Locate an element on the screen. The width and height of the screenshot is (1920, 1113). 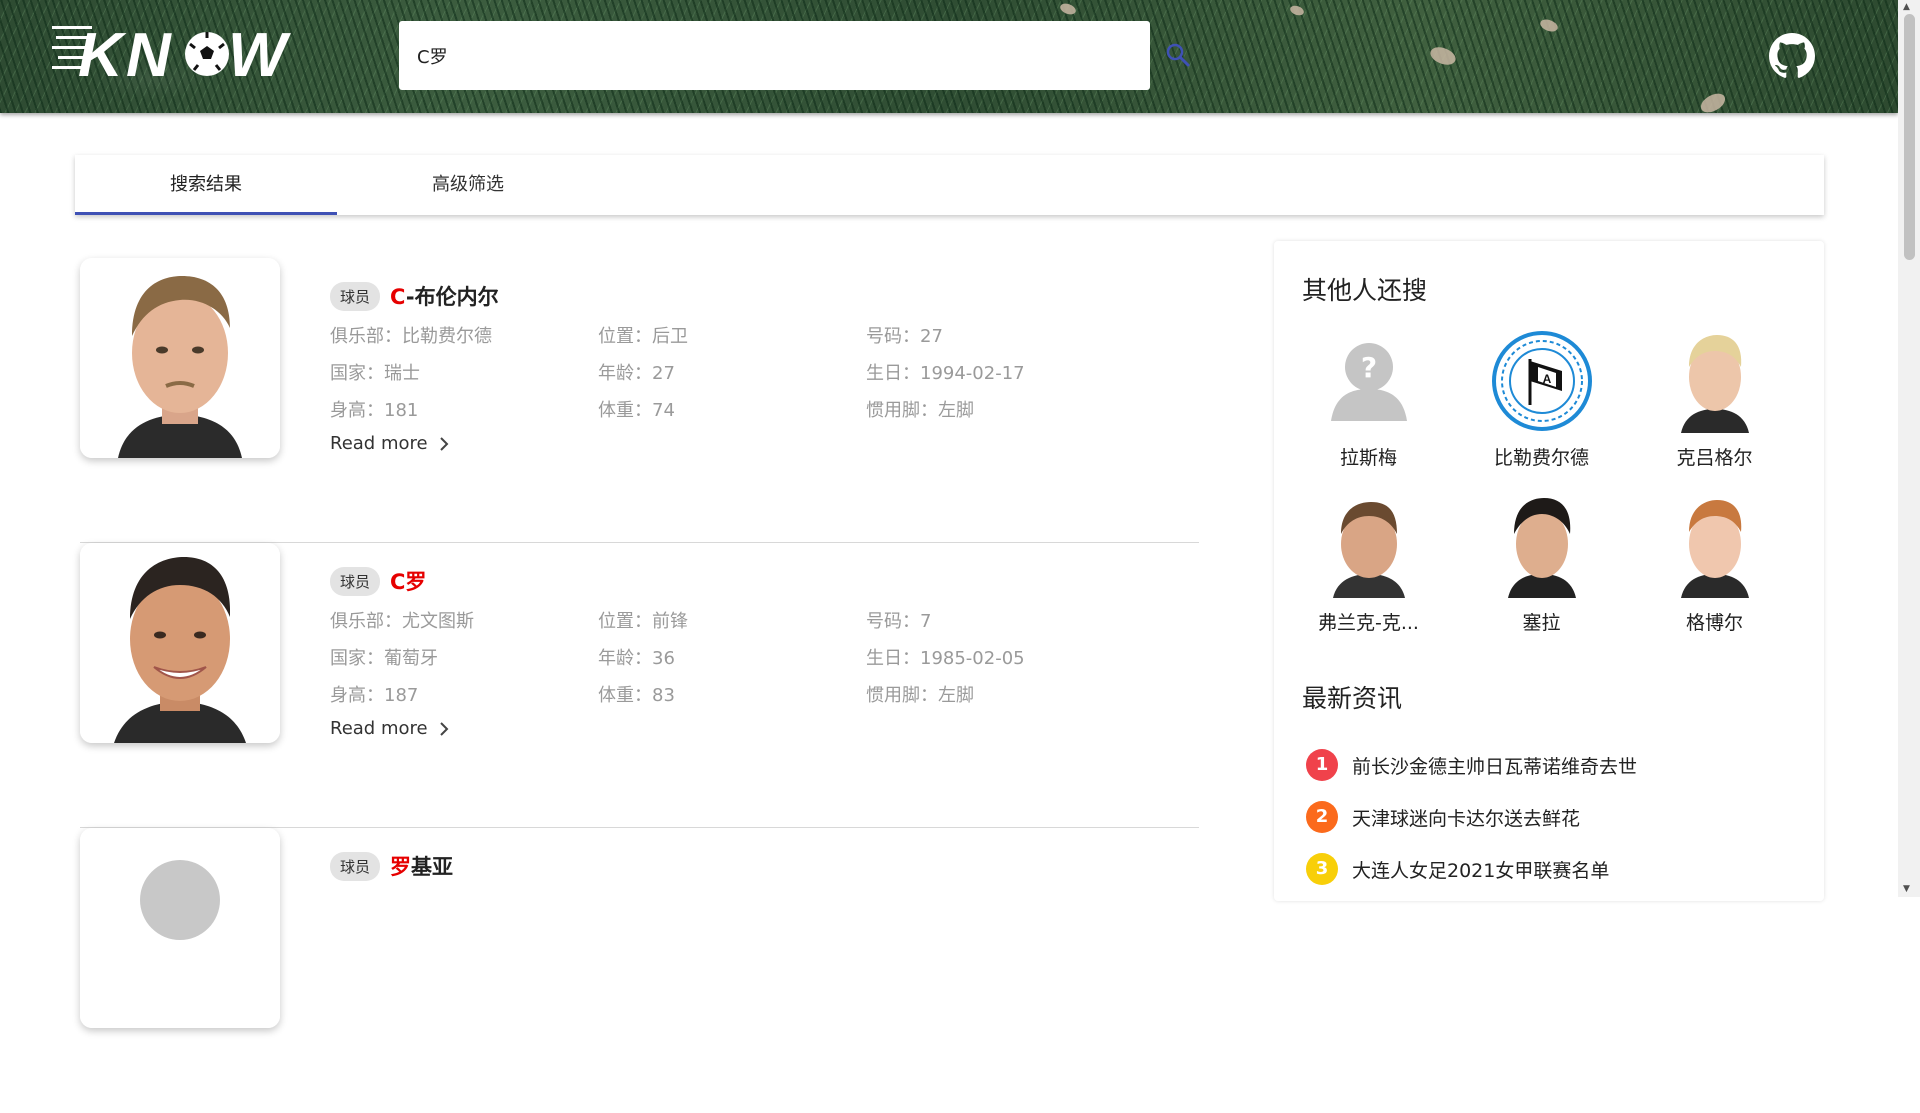
news-headline: 天津球迷向卡达尔送去鲜花 is located at coordinates (1466, 818).